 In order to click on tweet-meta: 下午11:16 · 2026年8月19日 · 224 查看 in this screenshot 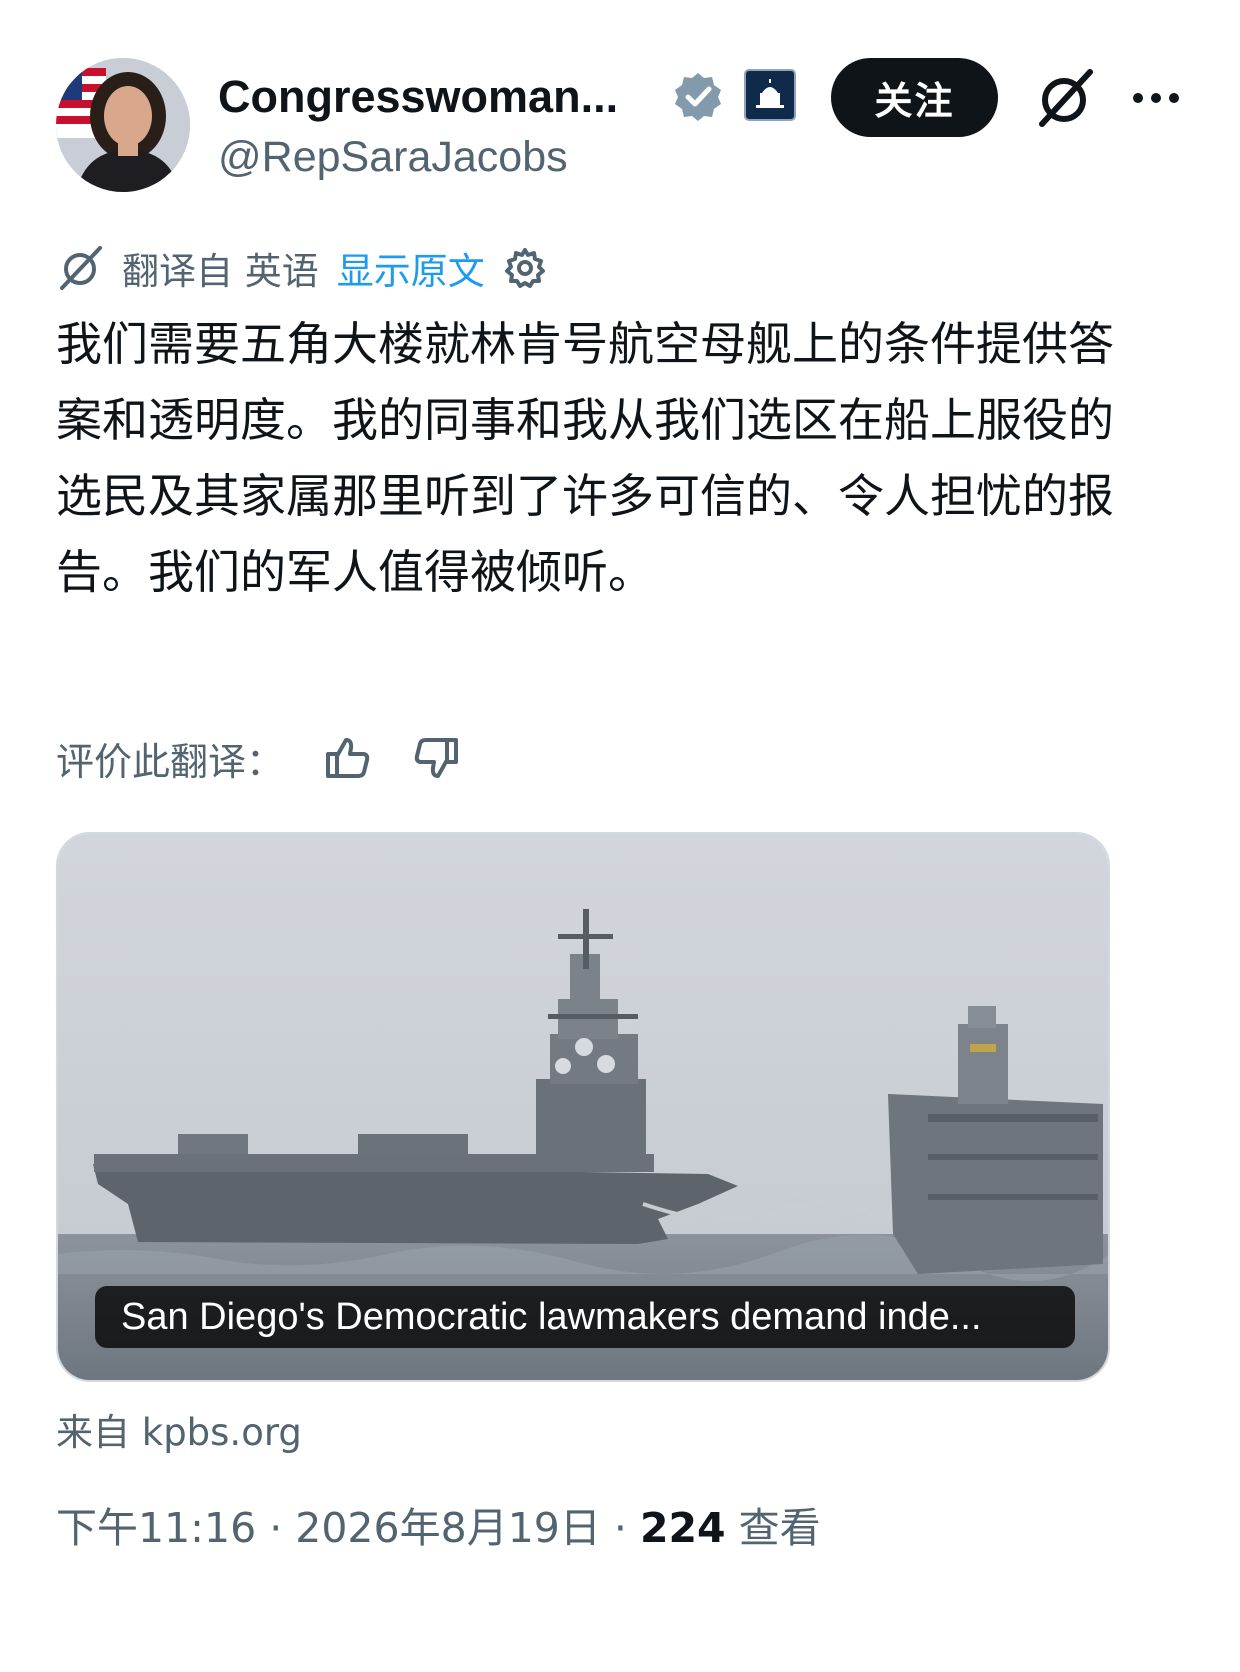, I will do `click(438, 1528)`.